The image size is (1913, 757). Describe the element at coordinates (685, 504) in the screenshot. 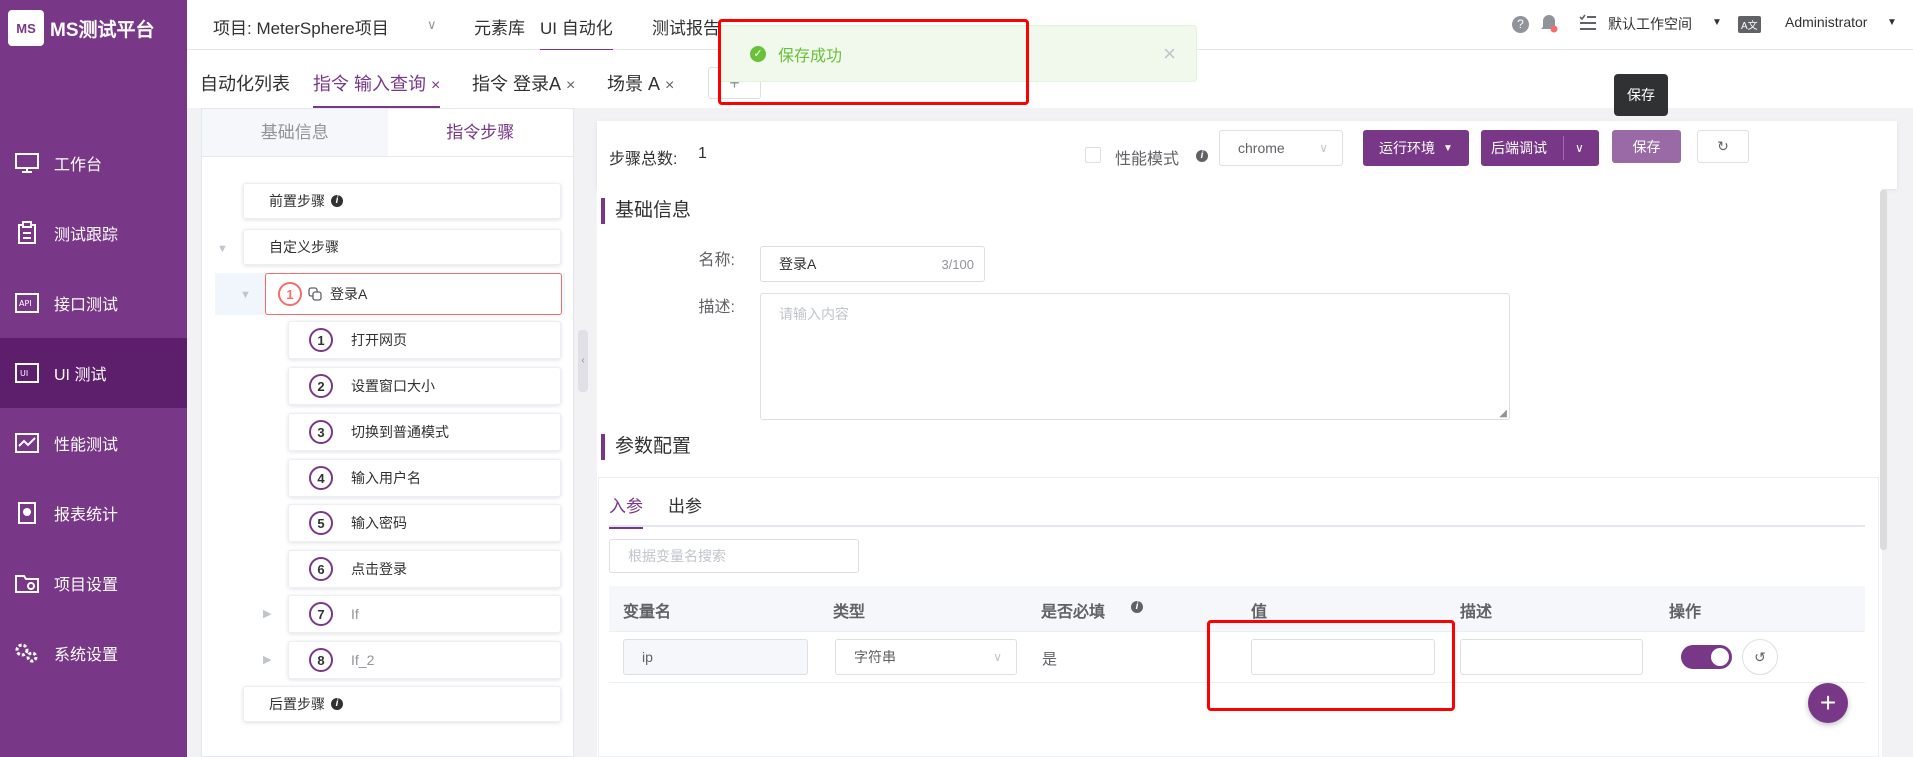

I see `tab-output-params: 出参` at that location.